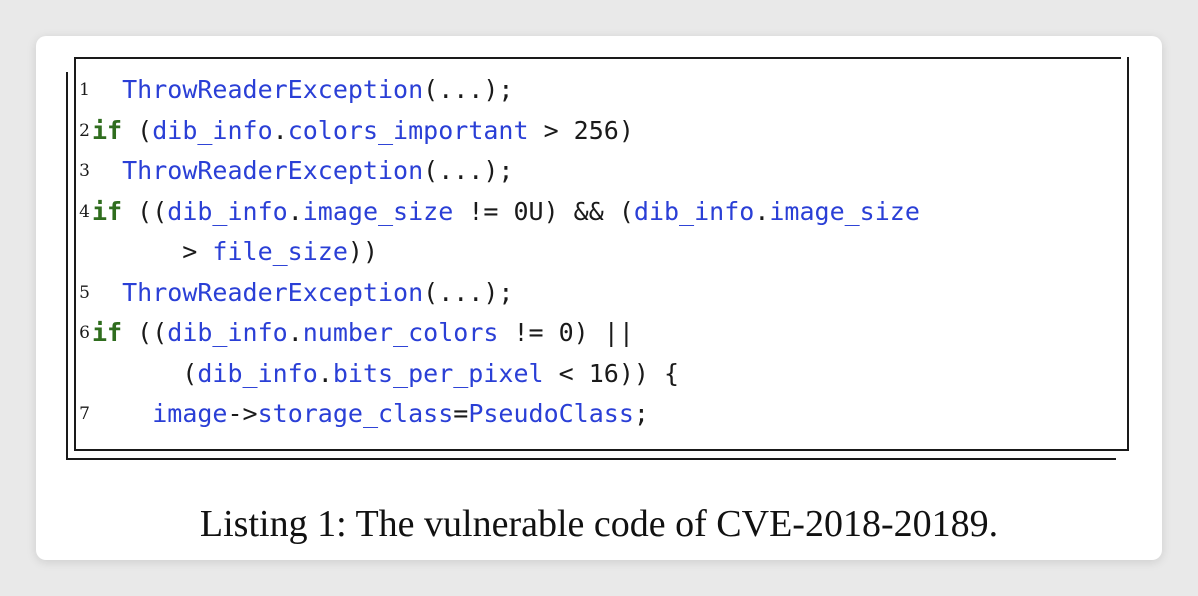 This screenshot has width=1198, height=596. What do you see at coordinates (581, 130) in the screenshot?
I see `code-punctuation: > 256)` at bounding box center [581, 130].